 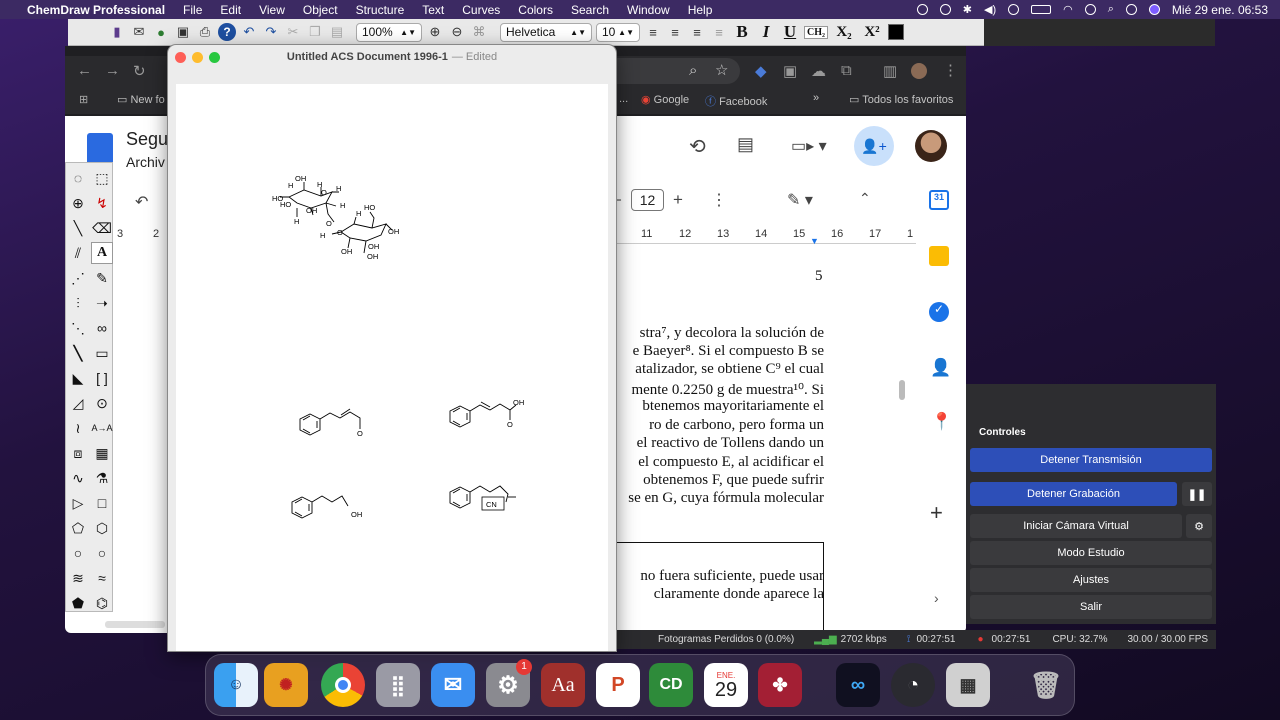 What do you see at coordinates (1091, 553) in the screenshot?
I see `studio-mode-button: Modo Estudio` at bounding box center [1091, 553].